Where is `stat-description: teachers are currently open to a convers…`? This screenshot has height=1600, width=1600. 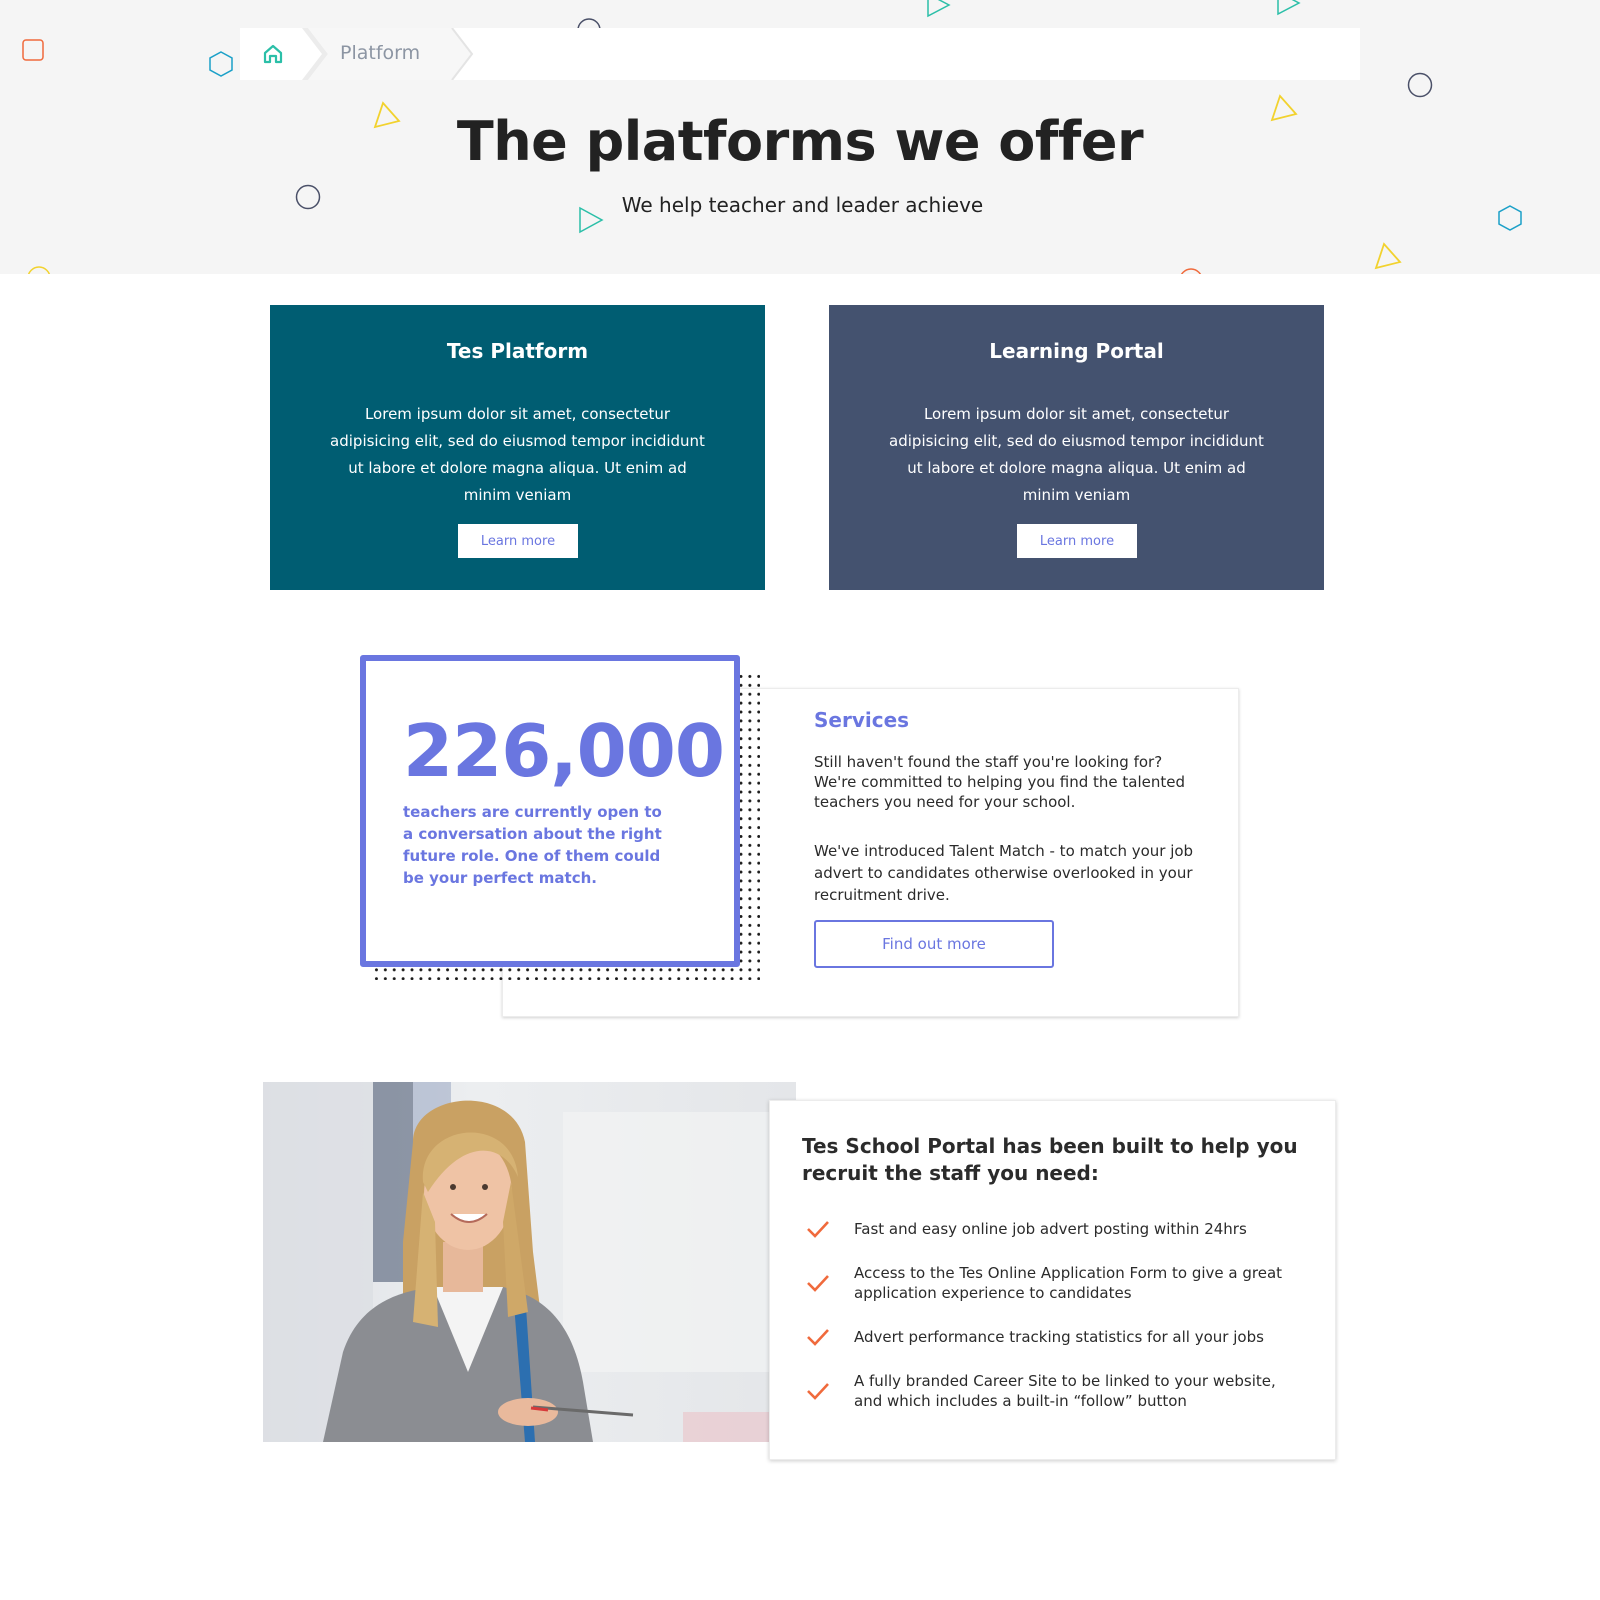 stat-description: teachers are currently open to a convers… is located at coordinates (532, 845).